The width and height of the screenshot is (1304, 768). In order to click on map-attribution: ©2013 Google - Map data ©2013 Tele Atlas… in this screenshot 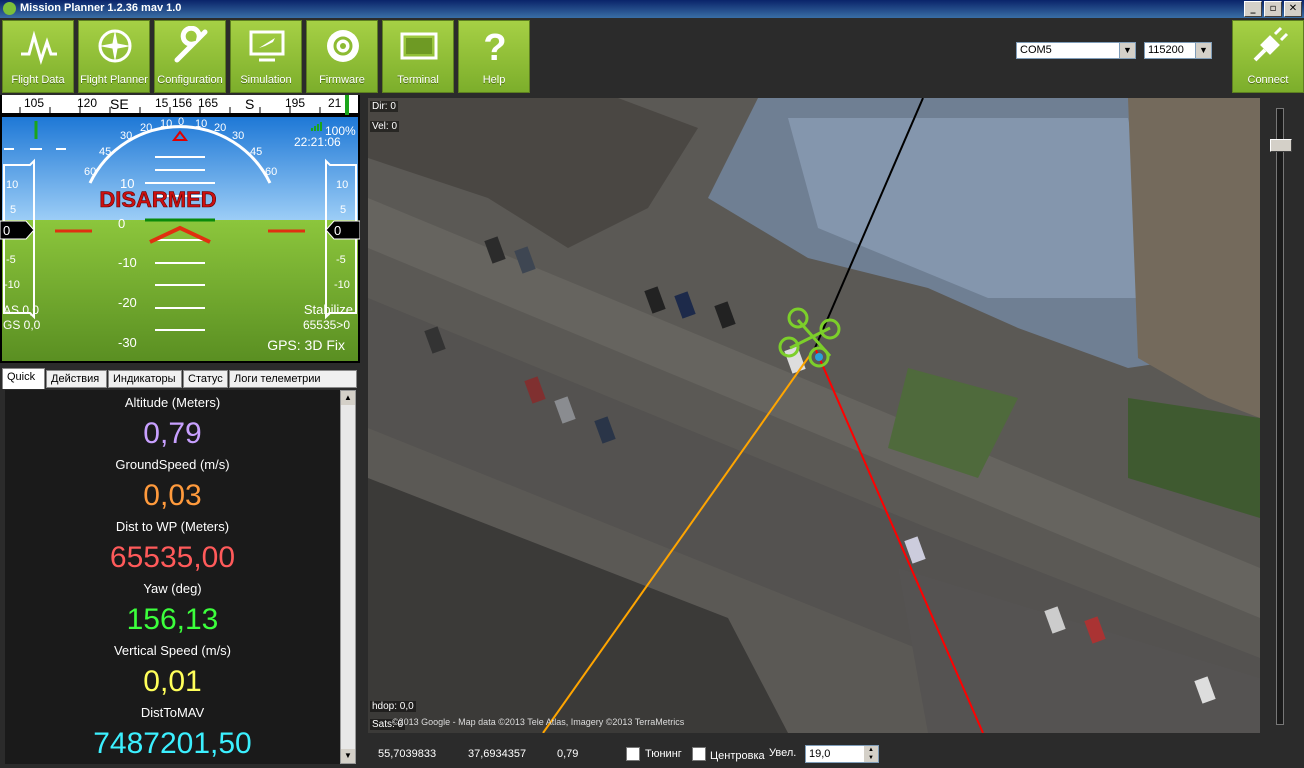, I will do `click(538, 722)`.